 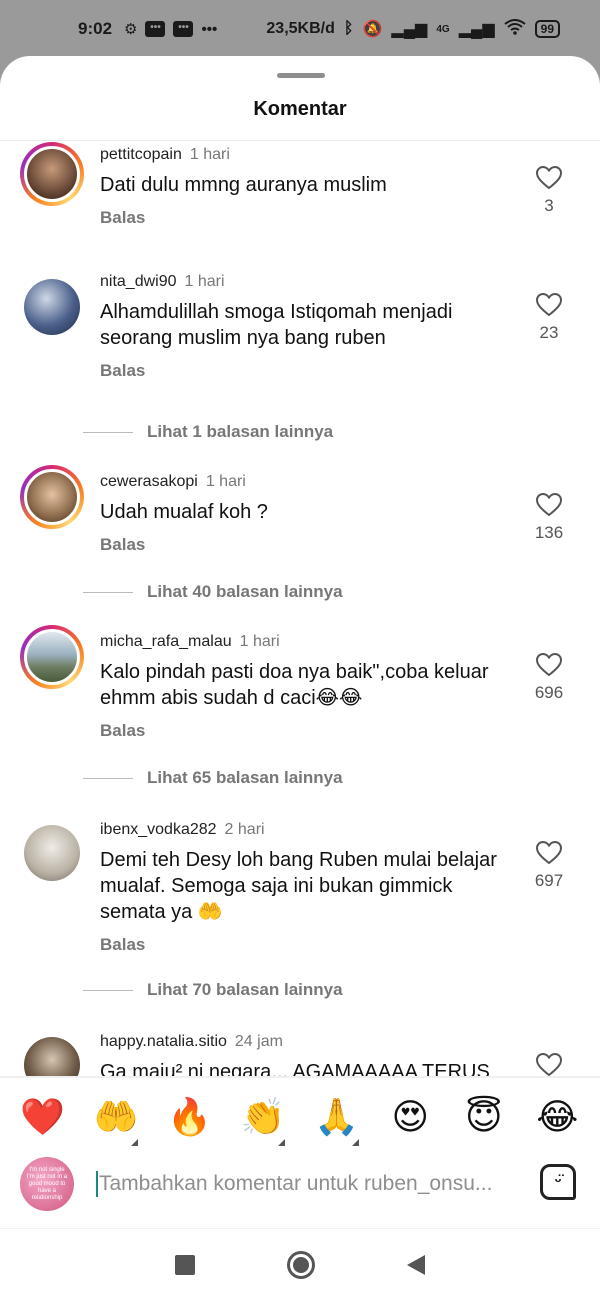 I want to click on sheet-title: Komentar, so click(x=300, y=109).